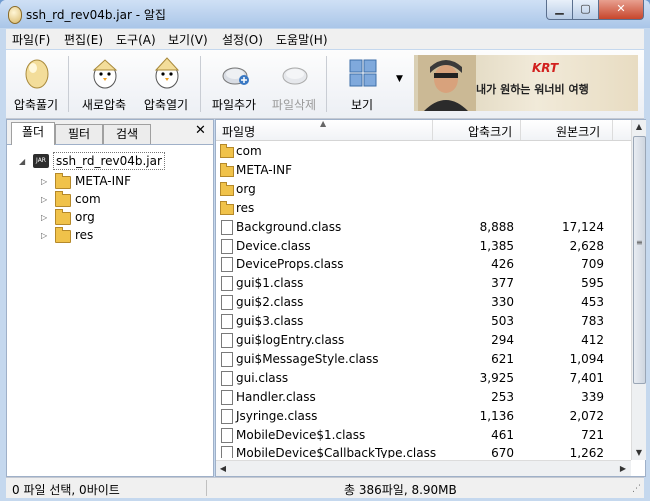  Describe the element at coordinates (36, 83) in the screenshot. I see `extract-button: 압축풀기` at that location.